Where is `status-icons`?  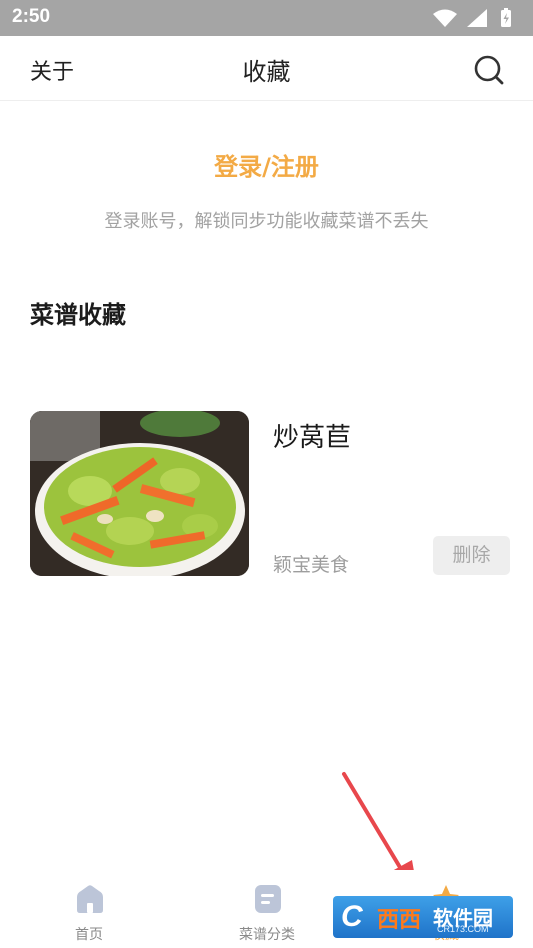 status-icons is located at coordinates (472, 17).